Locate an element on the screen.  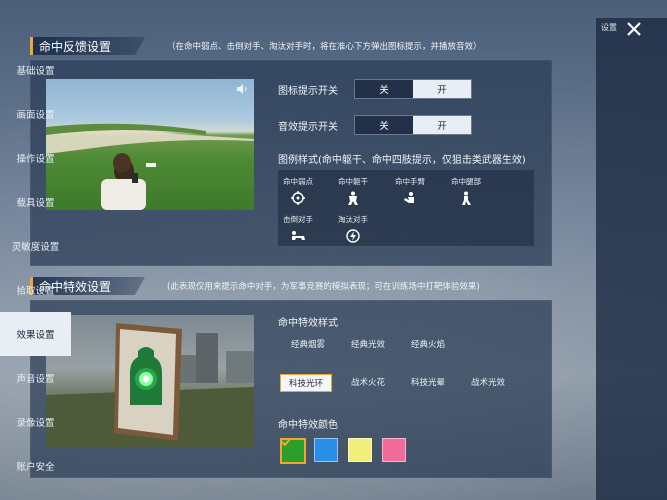
legend-eliminate: 淘汰对手 is located at coordinates (353, 228).